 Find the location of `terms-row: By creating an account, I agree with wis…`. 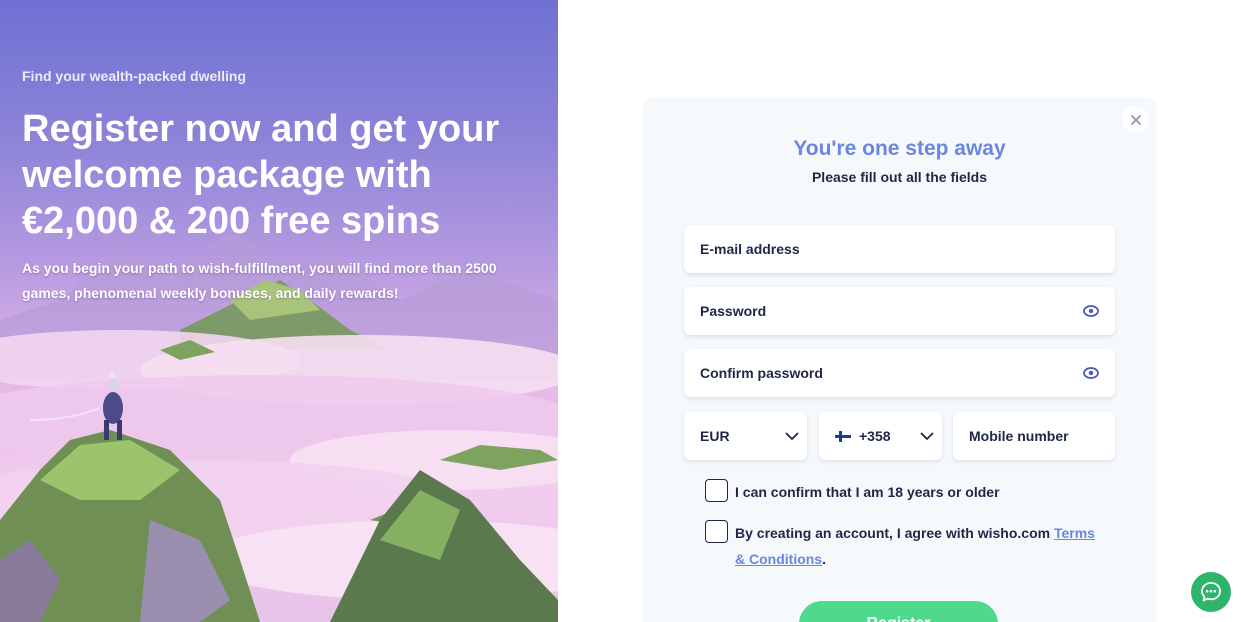

terms-row: By creating an account, I agree with wis… is located at coordinates (900, 546).